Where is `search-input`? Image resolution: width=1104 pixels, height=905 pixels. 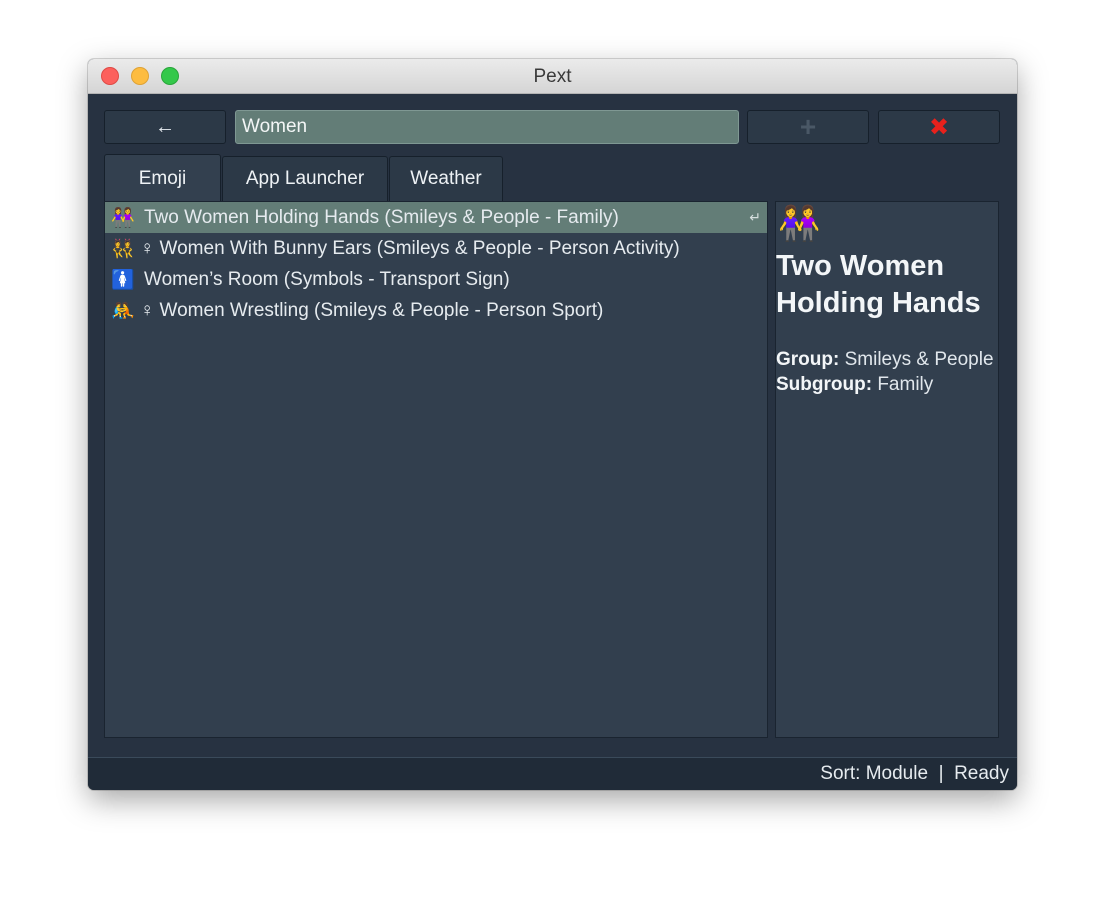
search-input is located at coordinates (487, 127).